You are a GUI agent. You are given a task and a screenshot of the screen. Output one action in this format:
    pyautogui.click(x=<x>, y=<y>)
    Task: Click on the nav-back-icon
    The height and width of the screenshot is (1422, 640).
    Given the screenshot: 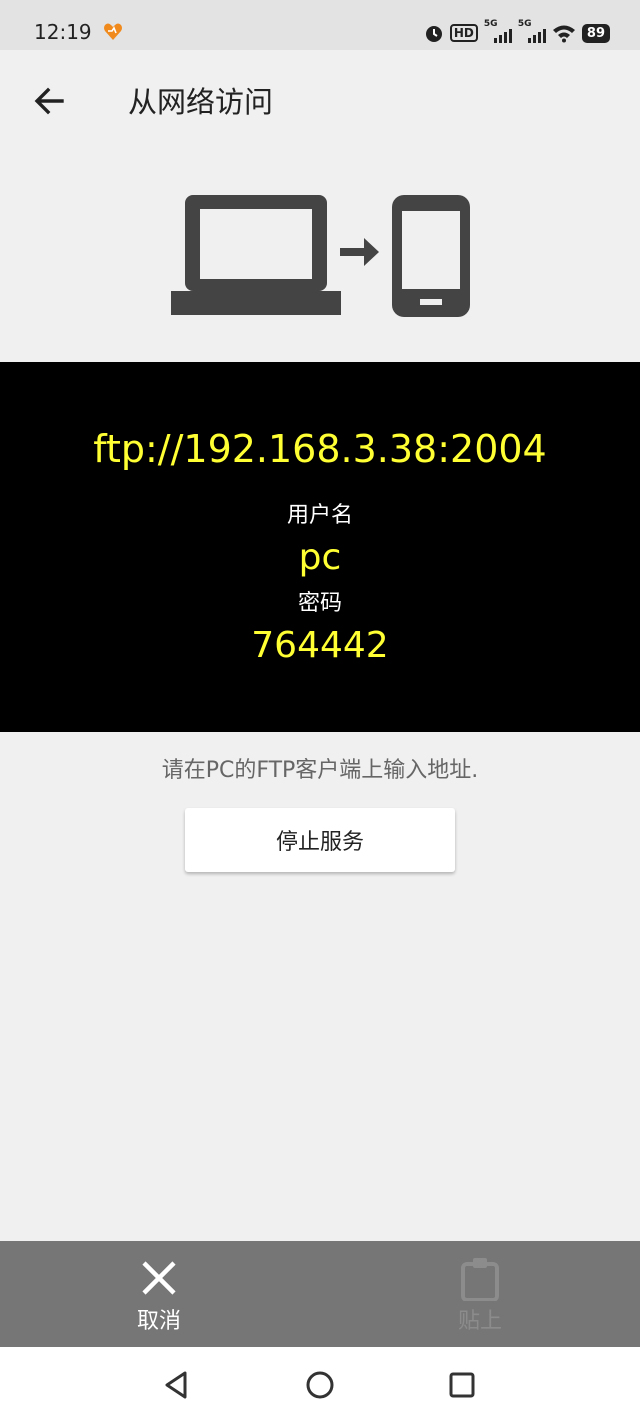 What is the action you would take?
    pyautogui.click(x=177, y=1385)
    